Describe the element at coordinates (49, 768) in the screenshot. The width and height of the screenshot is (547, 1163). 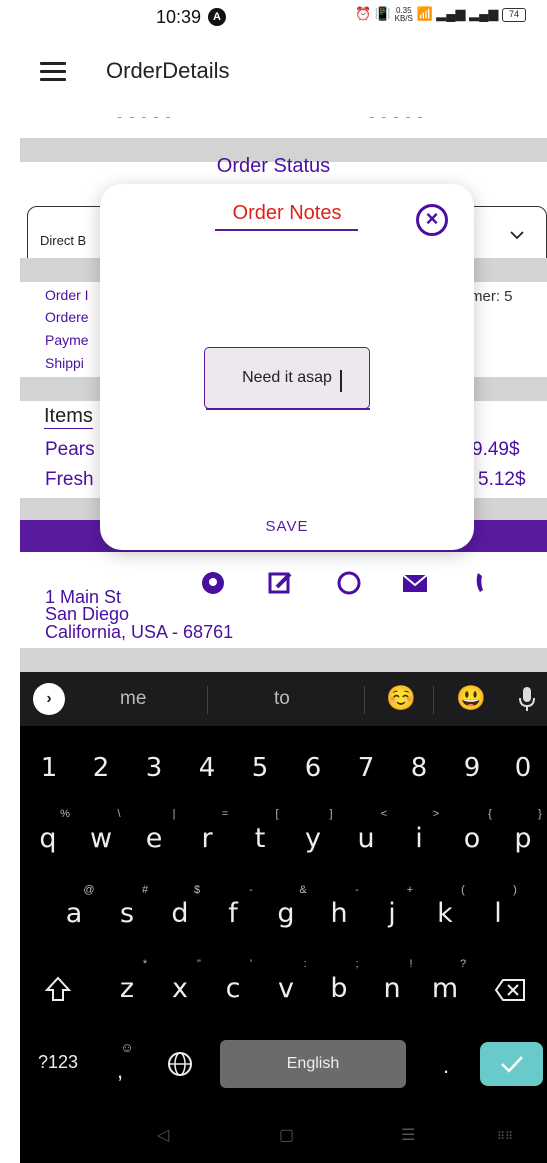
I see `key-1: 1` at that location.